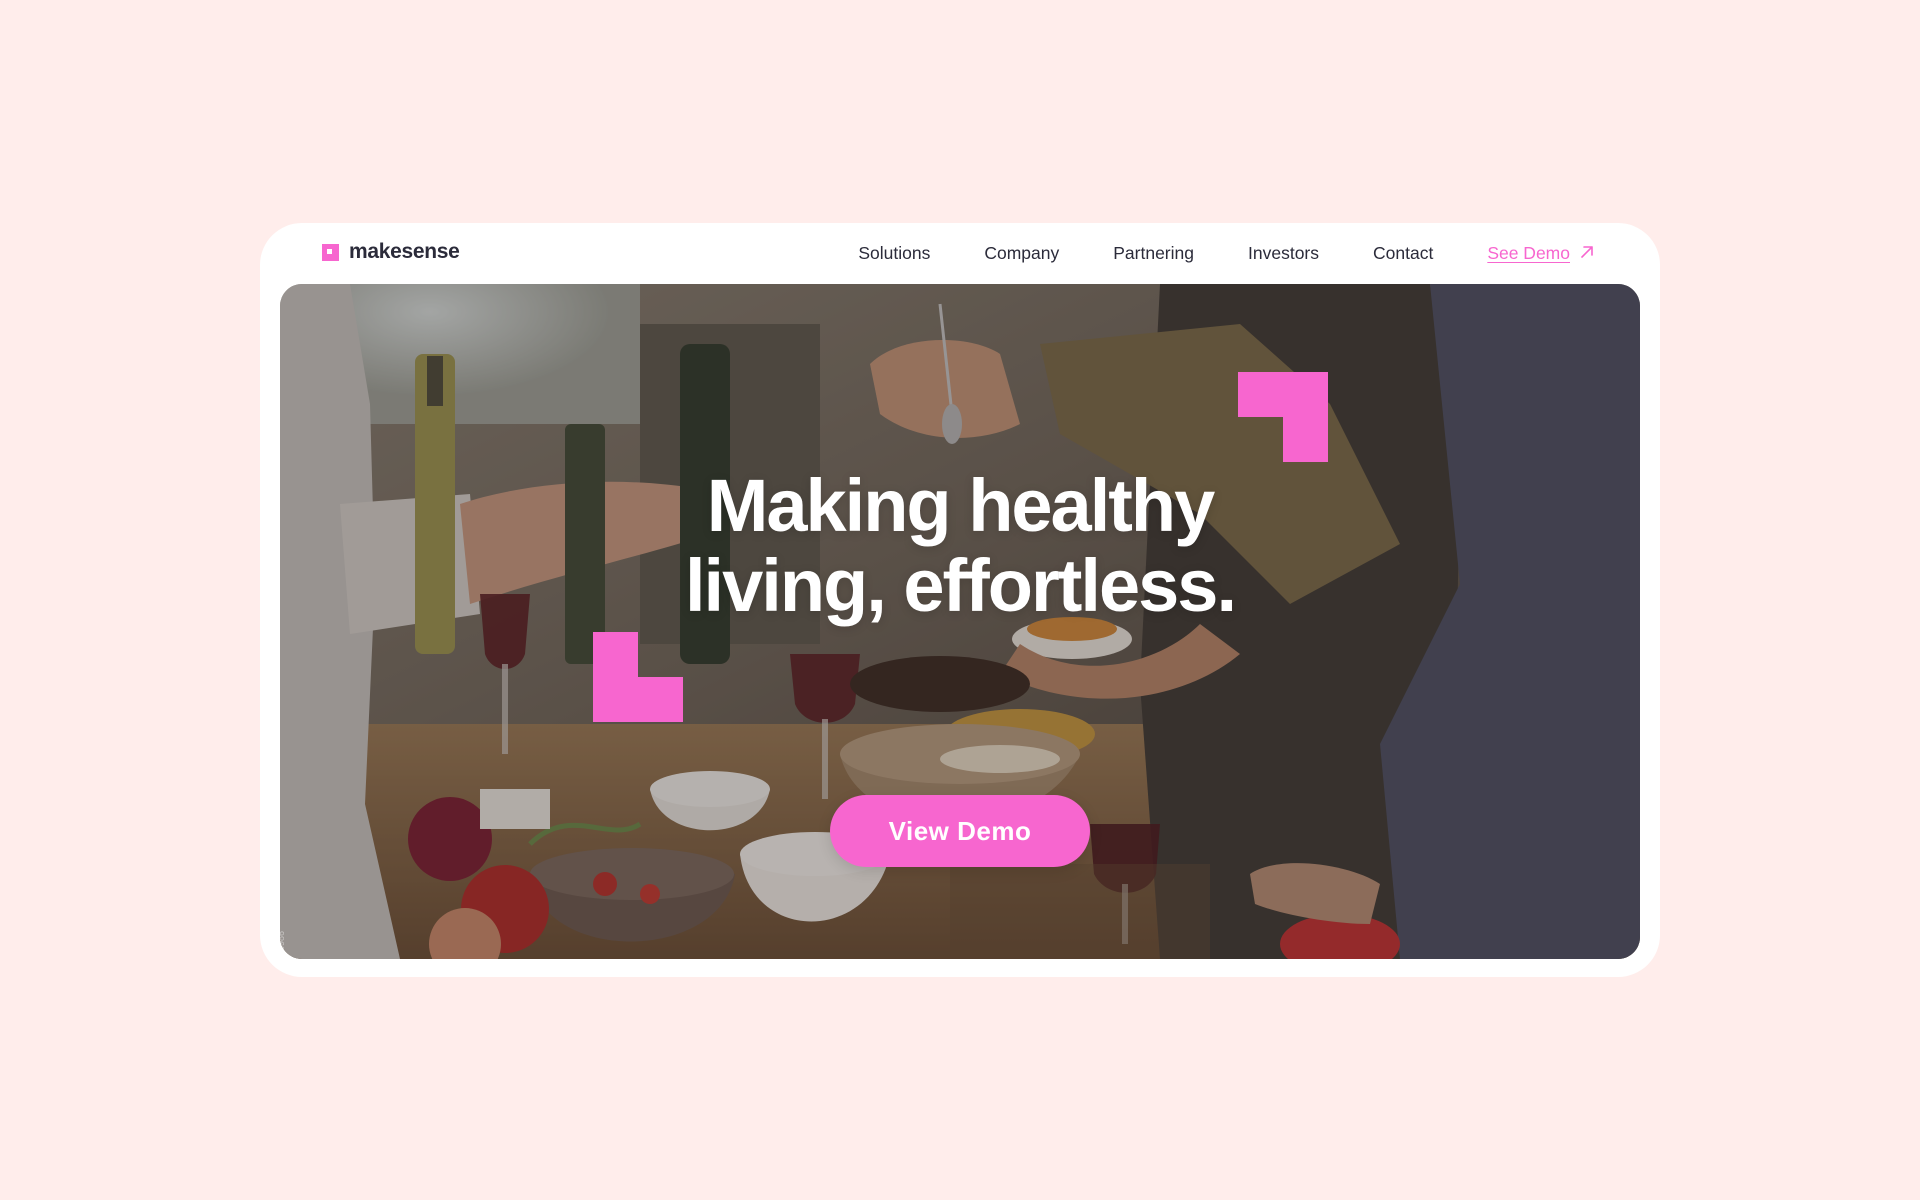 Image resolution: width=1920 pixels, height=1200 pixels. What do you see at coordinates (330, 252) in the screenshot?
I see `logo-mark-icon` at bounding box center [330, 252].